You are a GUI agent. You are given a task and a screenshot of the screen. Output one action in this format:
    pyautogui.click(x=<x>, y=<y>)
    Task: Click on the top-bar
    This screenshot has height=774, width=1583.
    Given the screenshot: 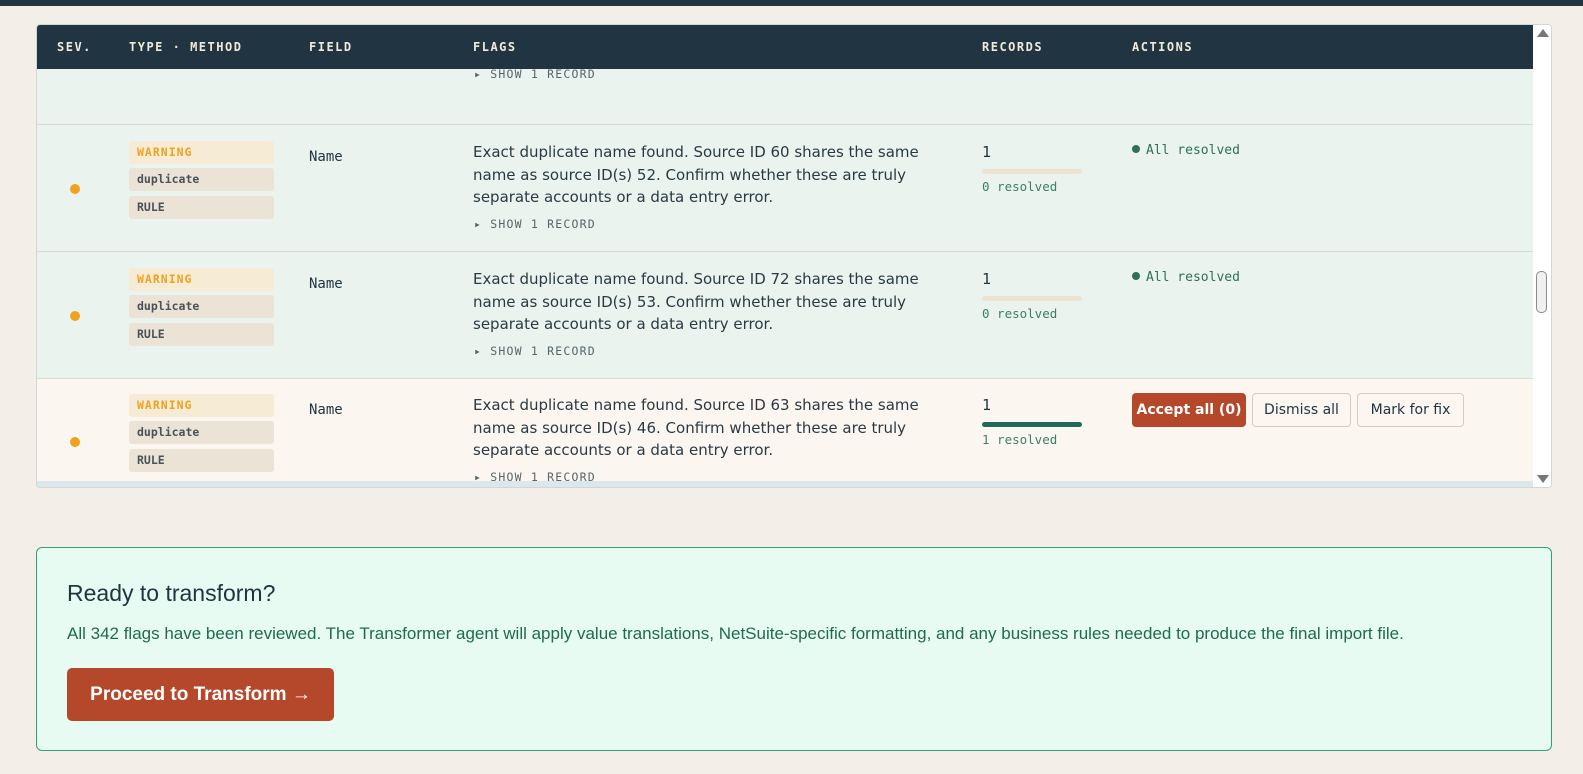 What is the action you would take?
    pyautogui.click(x=791, y=3)
    